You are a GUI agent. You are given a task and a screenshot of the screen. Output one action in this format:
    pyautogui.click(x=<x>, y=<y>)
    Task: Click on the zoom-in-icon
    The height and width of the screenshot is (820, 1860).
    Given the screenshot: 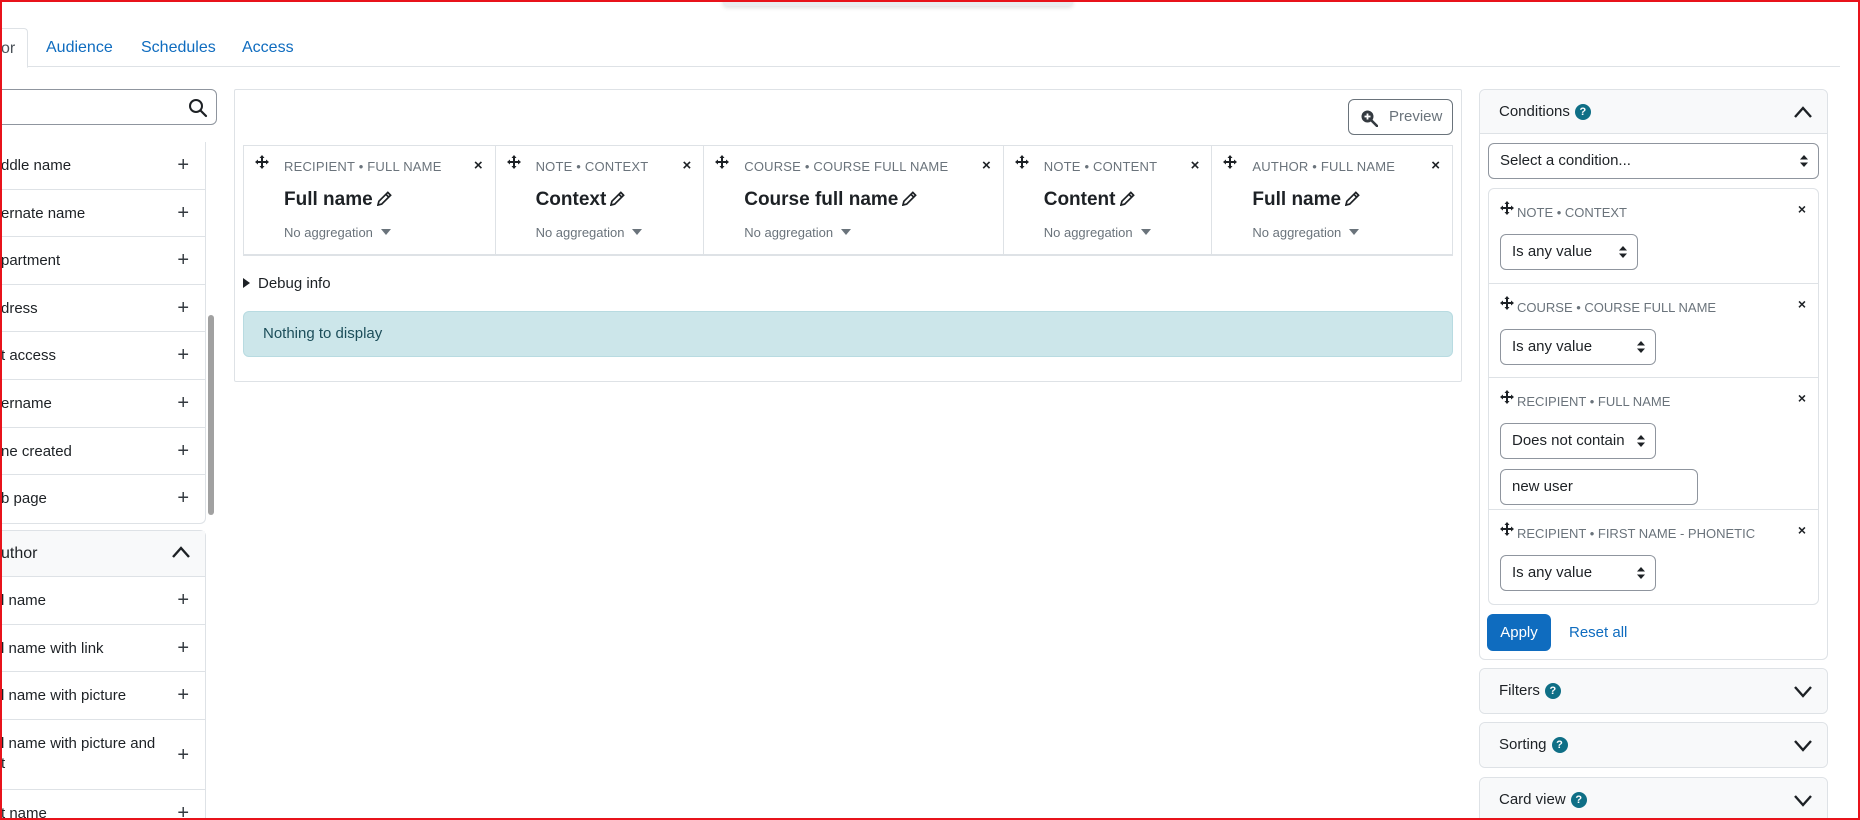 What is the action you would take?
    pyautogui.click(x=1369, y=118)
    